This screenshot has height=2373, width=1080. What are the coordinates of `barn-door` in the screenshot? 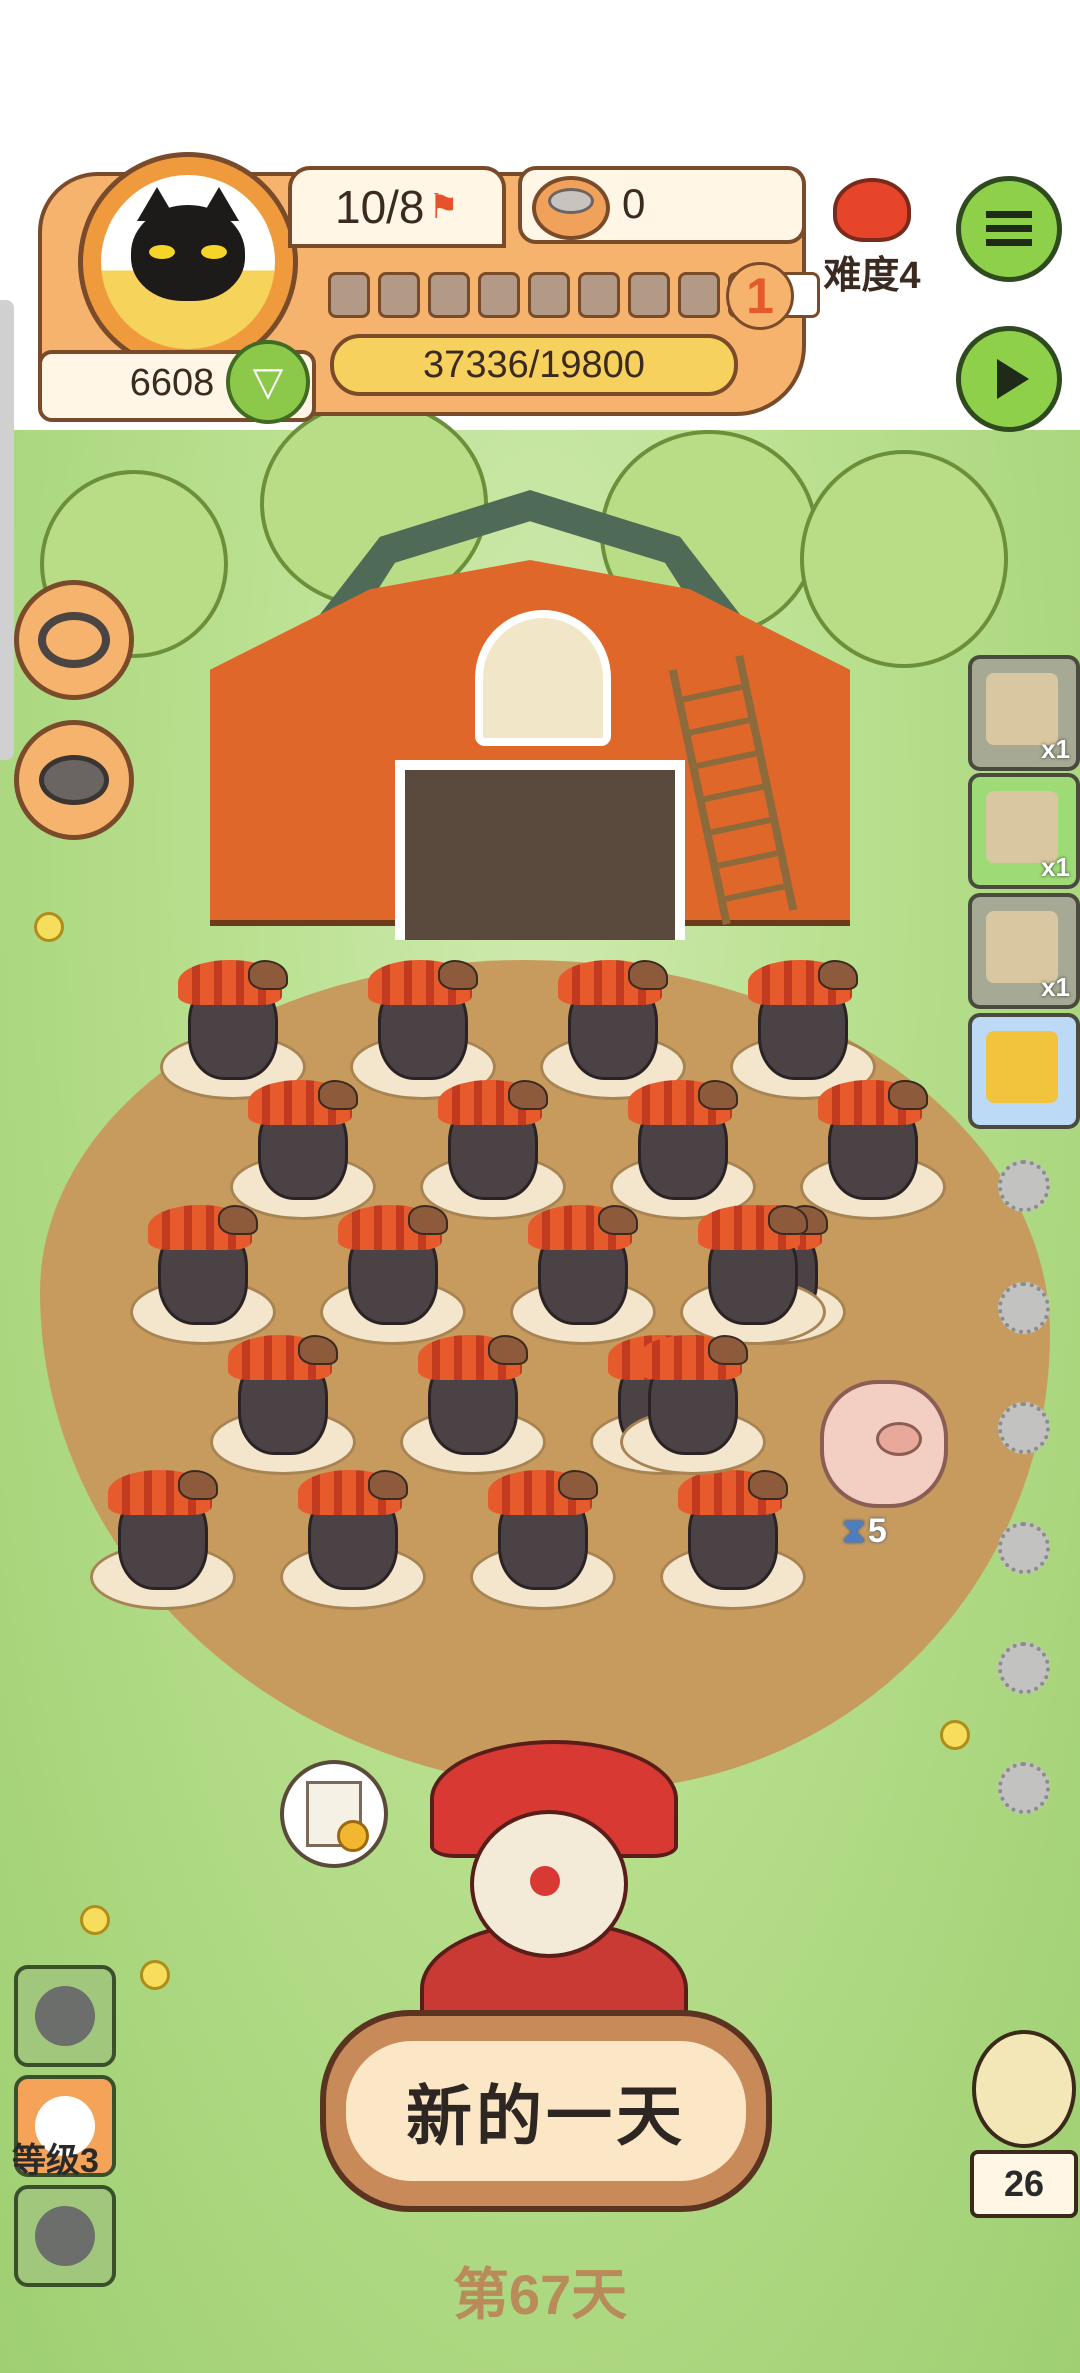 It's located at (540, 850).